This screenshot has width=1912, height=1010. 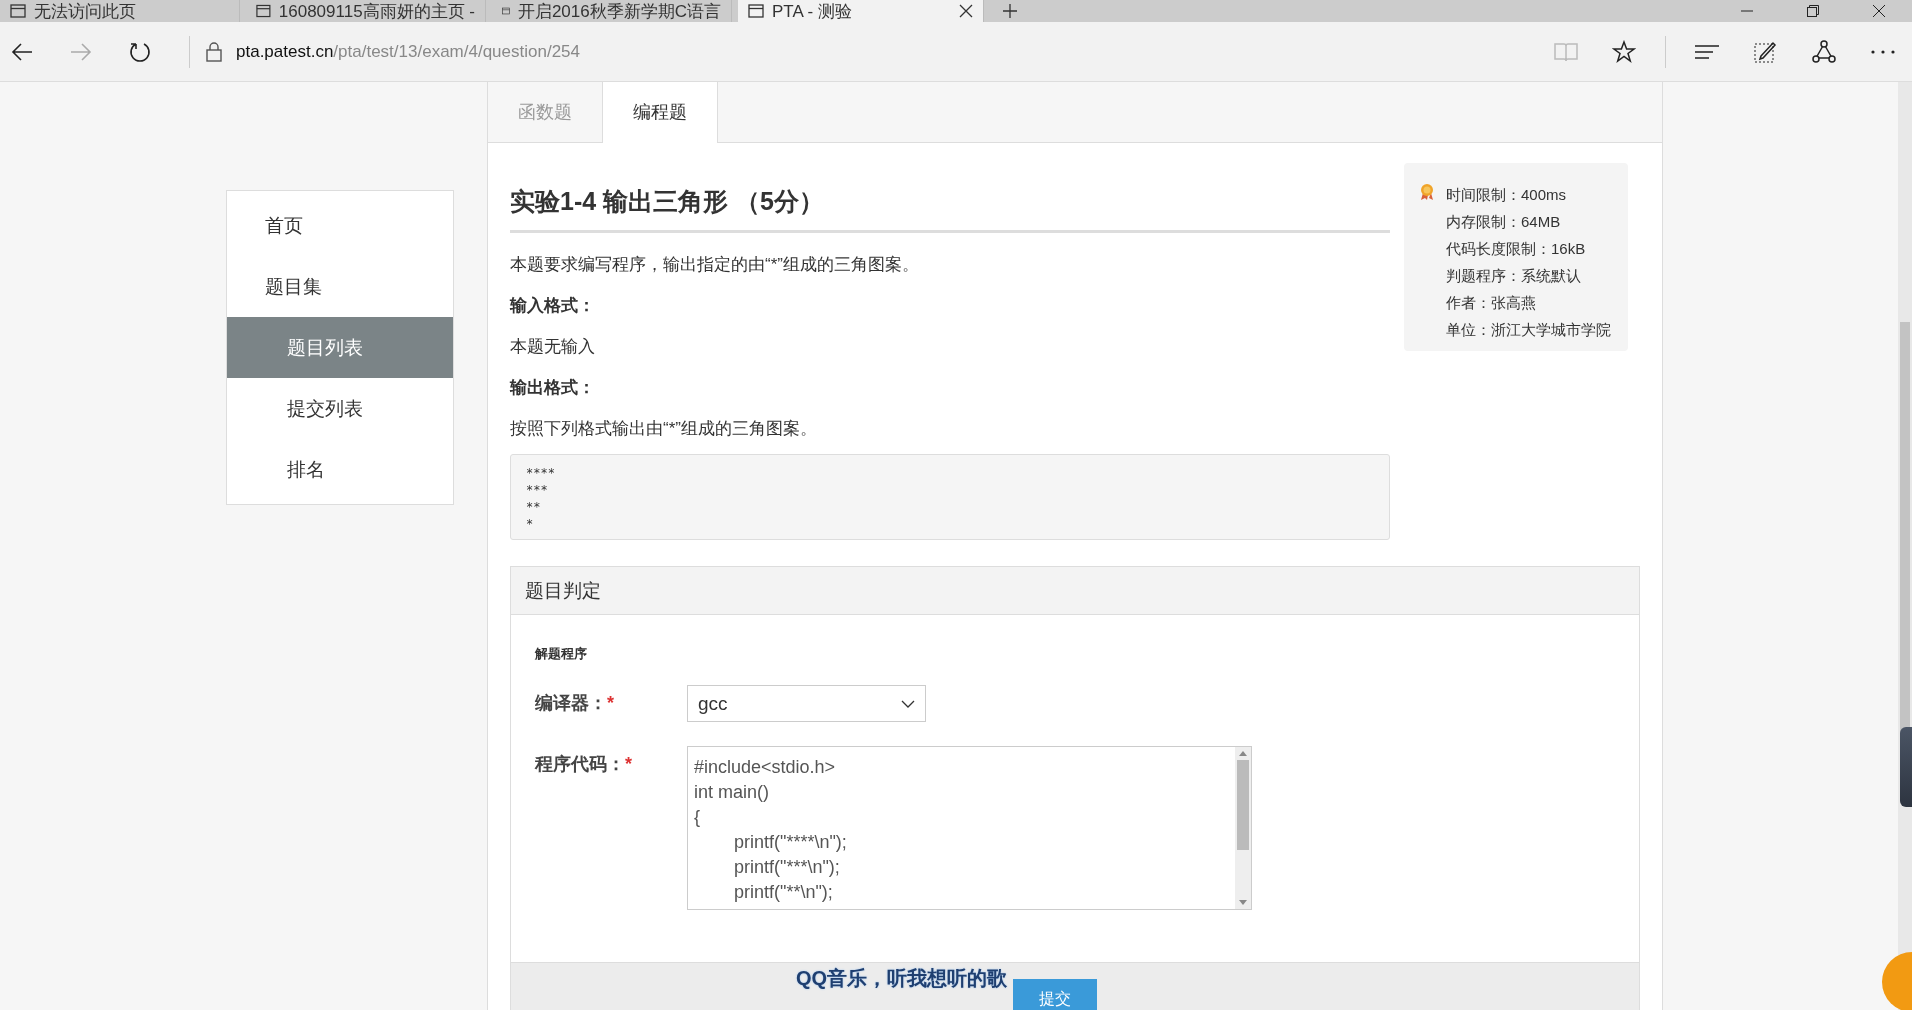 What do you see at coordinates (1883, 51) in the screenshot?
I see `more-icon` at bounding box center [1883, 51].